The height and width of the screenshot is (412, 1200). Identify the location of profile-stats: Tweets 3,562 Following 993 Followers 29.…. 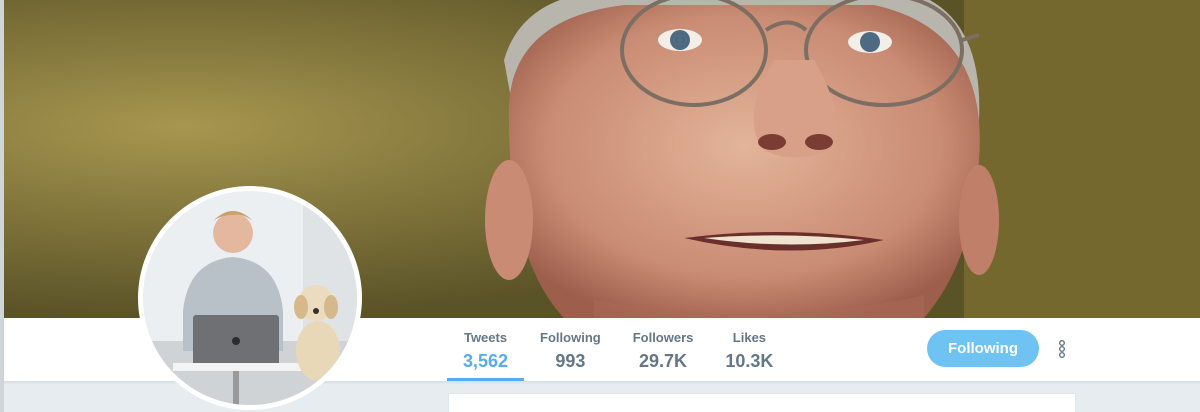
(618, 349).